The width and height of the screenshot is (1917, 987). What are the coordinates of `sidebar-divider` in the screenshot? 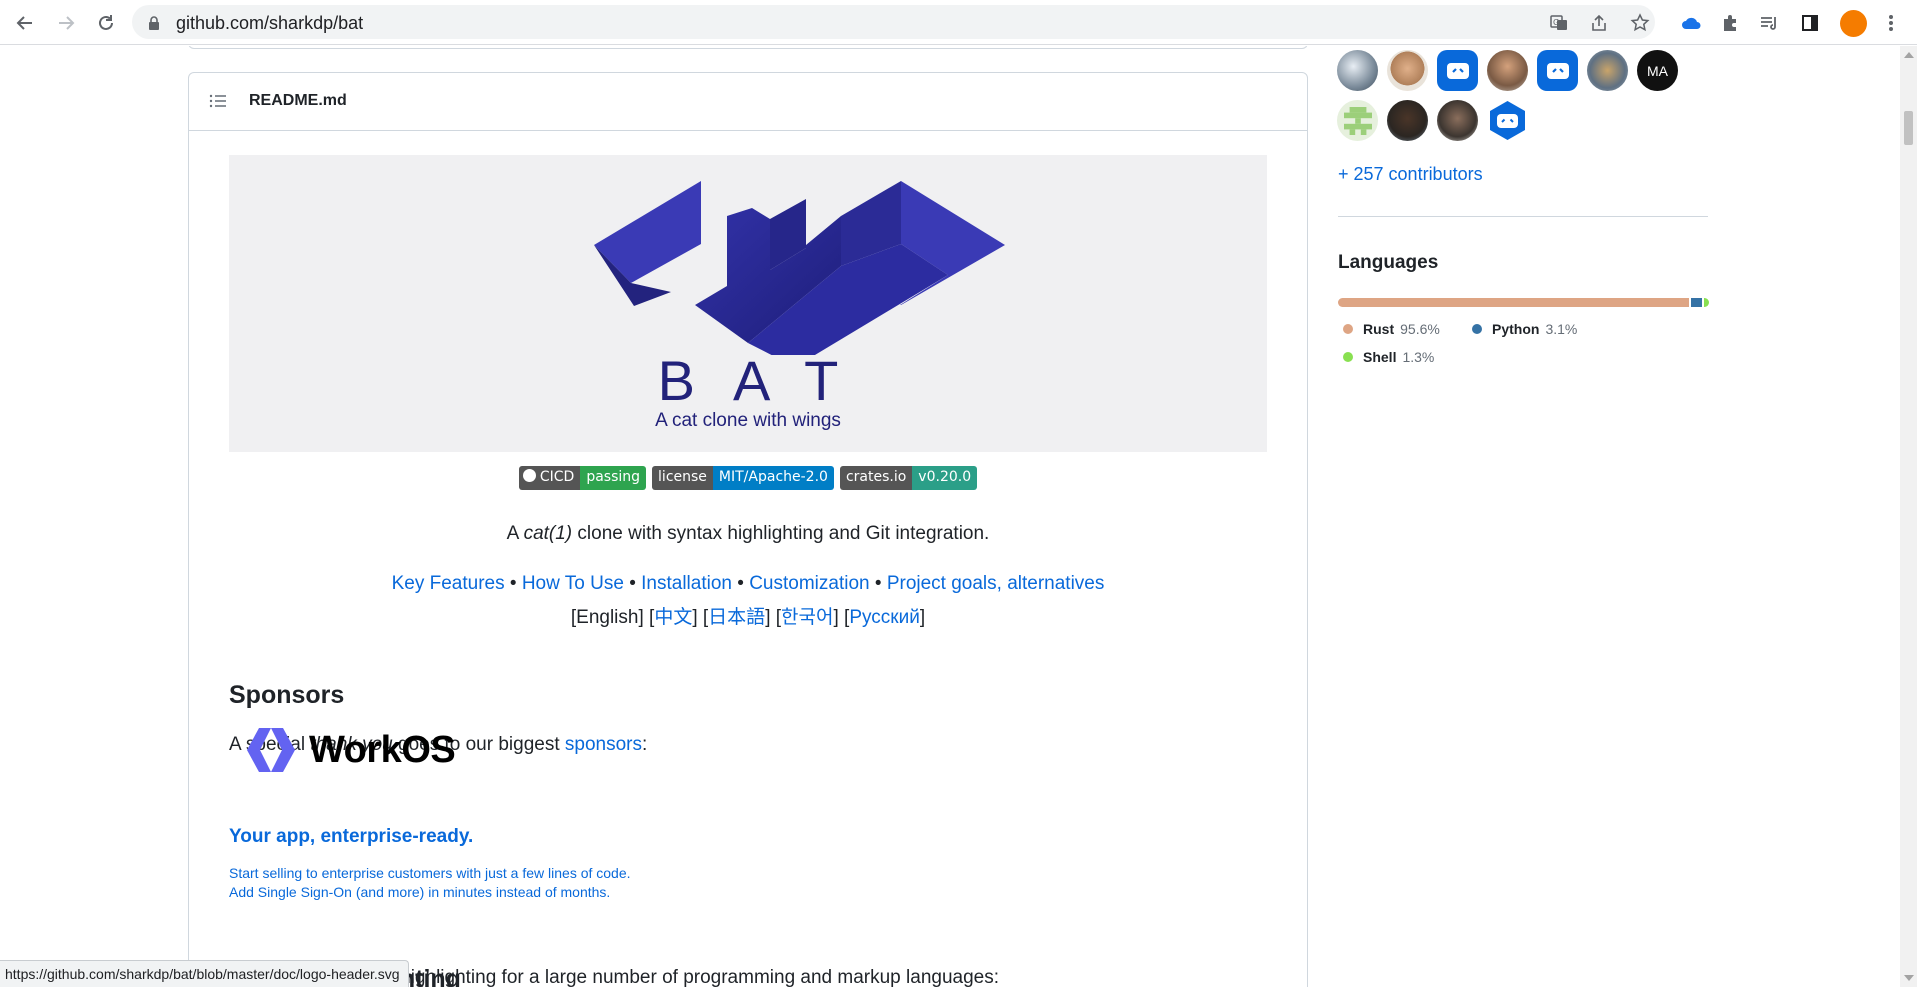 It's located at (1523, 216).